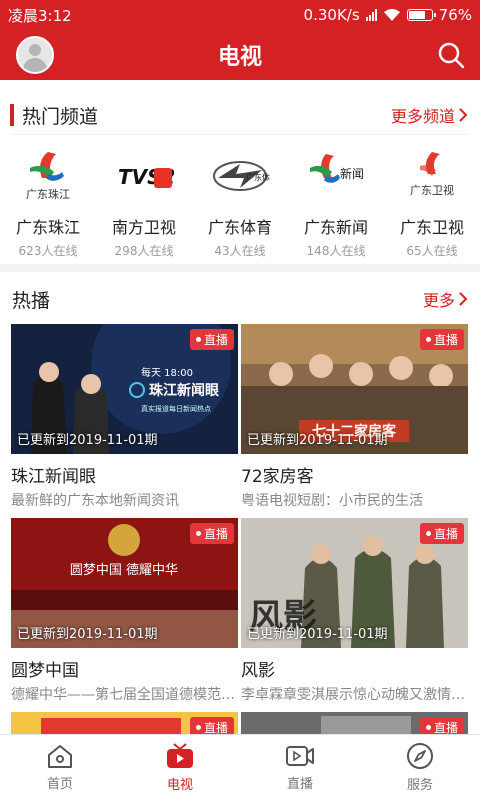 This screenshot has height=800, width=480. Describe the element at coordinates (299, 784) in the screenshot. I see `nav-live-label: 直播` at that location.